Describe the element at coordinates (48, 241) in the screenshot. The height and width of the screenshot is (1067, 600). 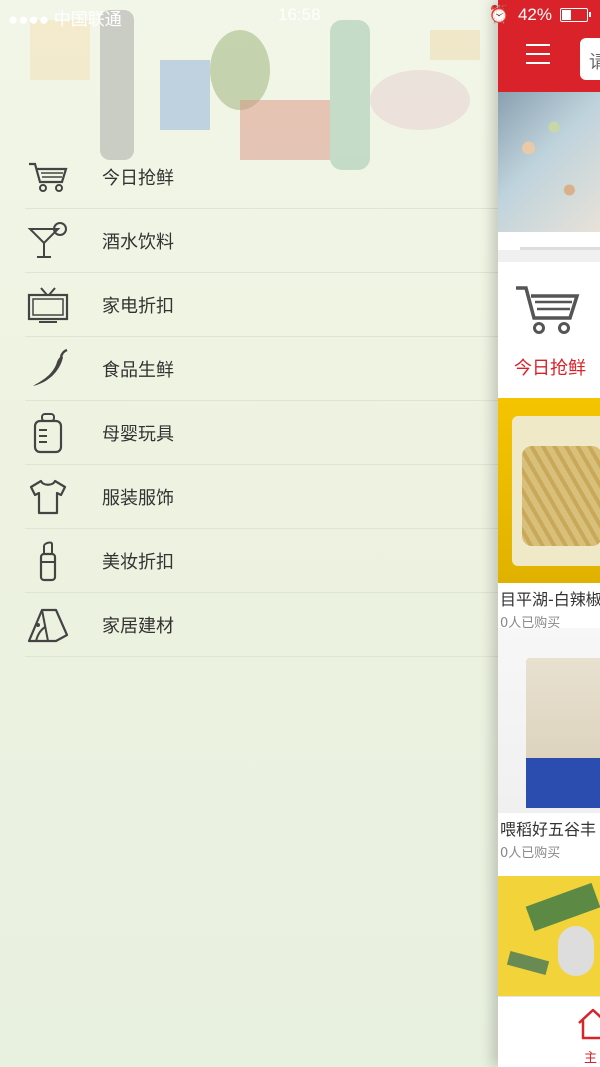
I see `cocktail-icon` at that location.